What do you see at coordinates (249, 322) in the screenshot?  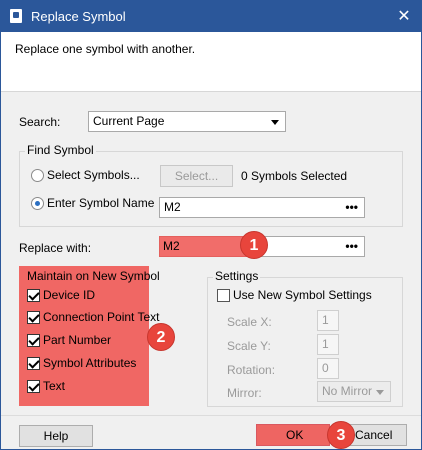 I see `scale-x-label: Scale X:` at bounding box center [249, 322].